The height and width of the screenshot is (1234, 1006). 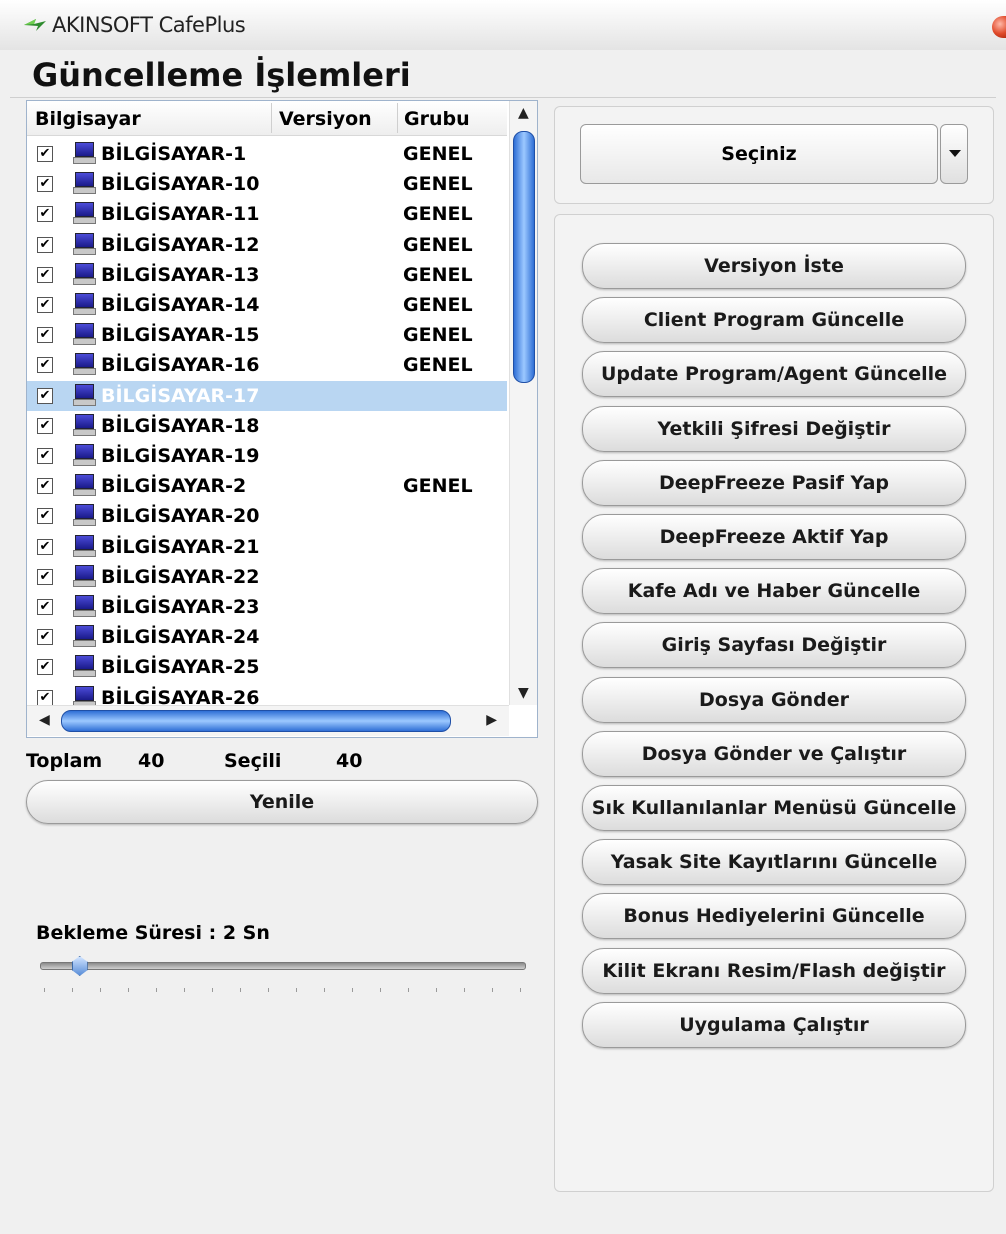 What do you see at coordinates (523, 113) in the screenshot?
I see `scroll-up-icon: ▲` at bounding box center [523, 113].